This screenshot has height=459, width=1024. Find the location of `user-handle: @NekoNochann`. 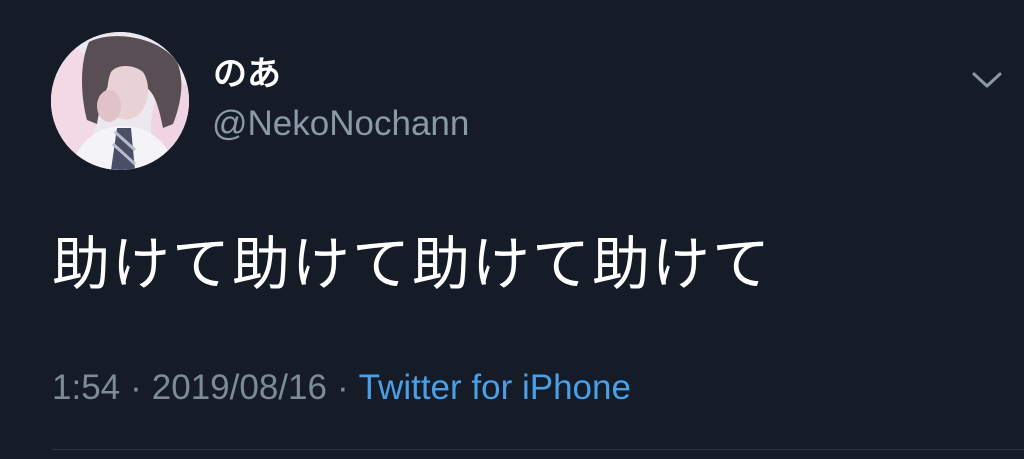

user-handle: @NekoNochann is located at coordinates (340, 124).